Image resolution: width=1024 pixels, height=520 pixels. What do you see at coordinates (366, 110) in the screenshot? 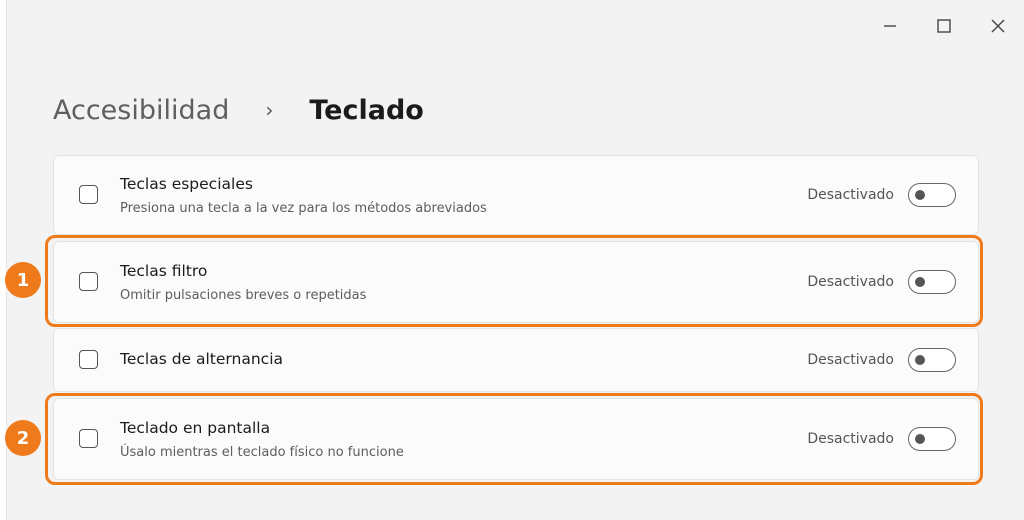
I see `page-title: Teclado` at bounding box center [366, 110].